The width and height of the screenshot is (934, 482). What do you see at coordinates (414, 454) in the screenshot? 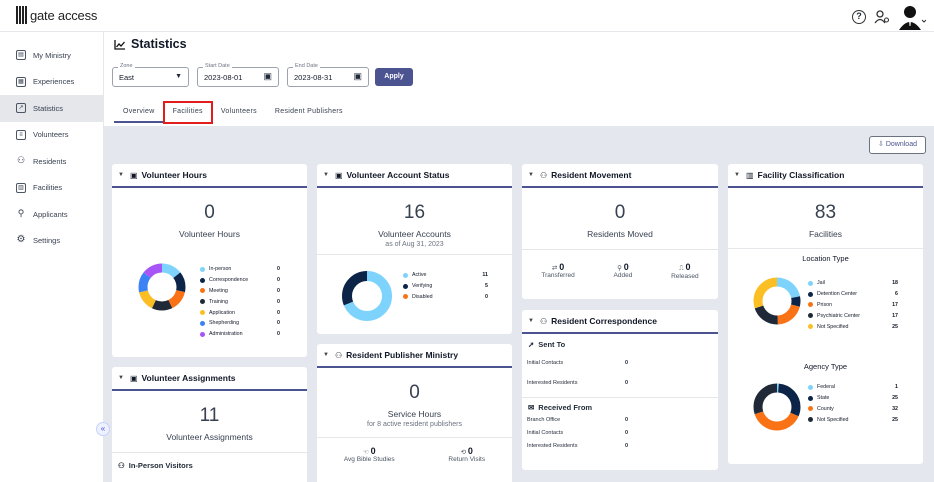
I see `publisher-stats: ☜ 0 Avg Bible Studies ⟲ 0 Return Visits` at bounding box center [414, 454].